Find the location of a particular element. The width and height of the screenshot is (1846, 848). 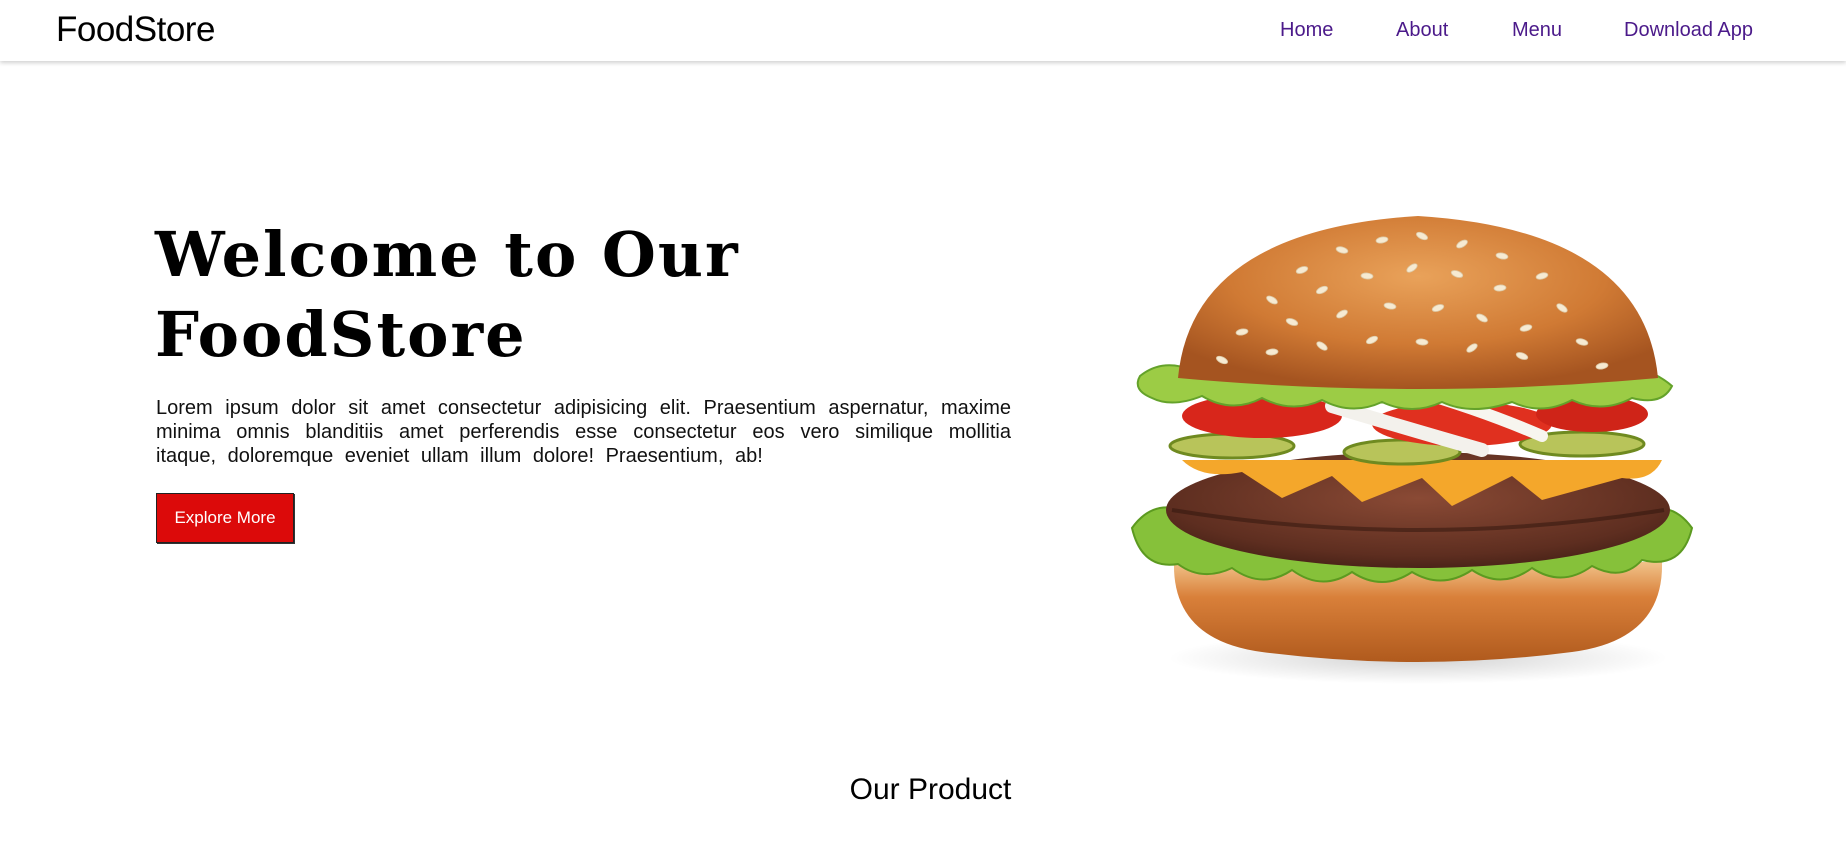

nav-links: Home About Menu Download App is located at coordinates (923, 31).